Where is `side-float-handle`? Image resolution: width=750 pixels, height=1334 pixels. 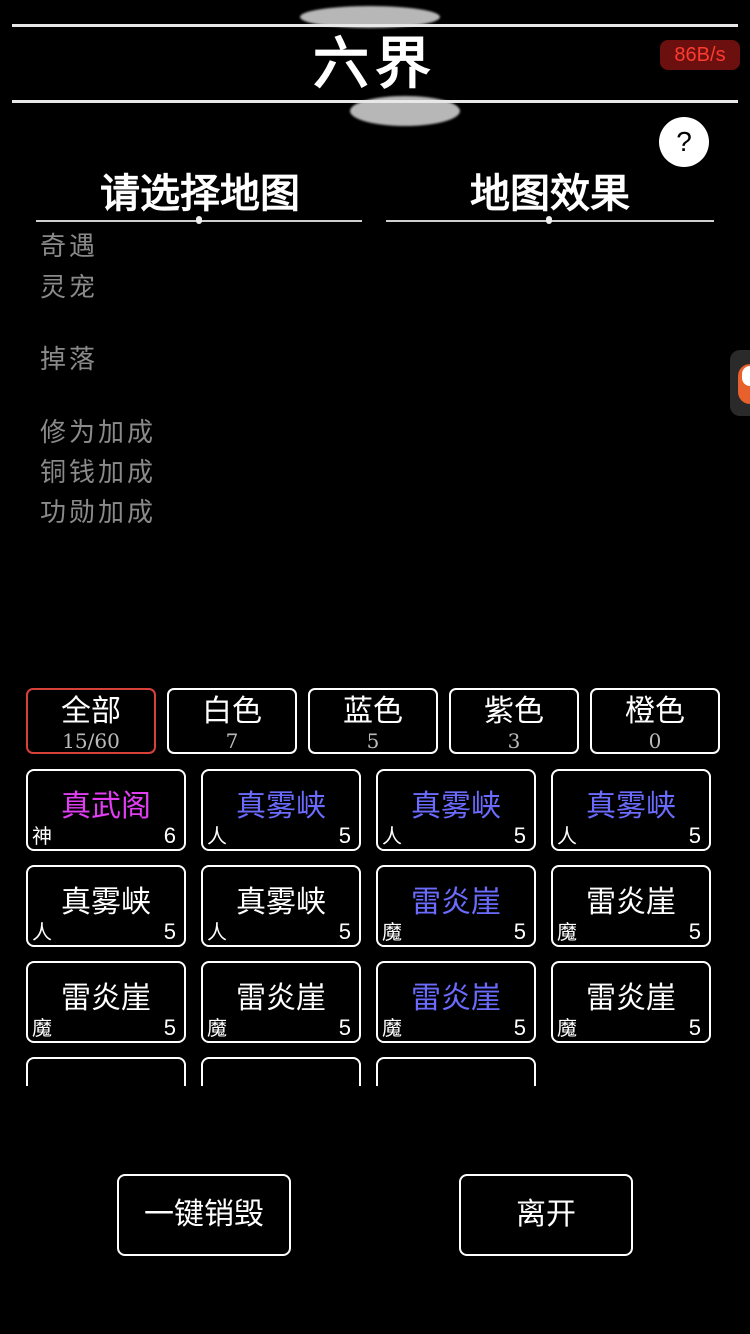 side-float-handle is located at coordinates (740, 383).